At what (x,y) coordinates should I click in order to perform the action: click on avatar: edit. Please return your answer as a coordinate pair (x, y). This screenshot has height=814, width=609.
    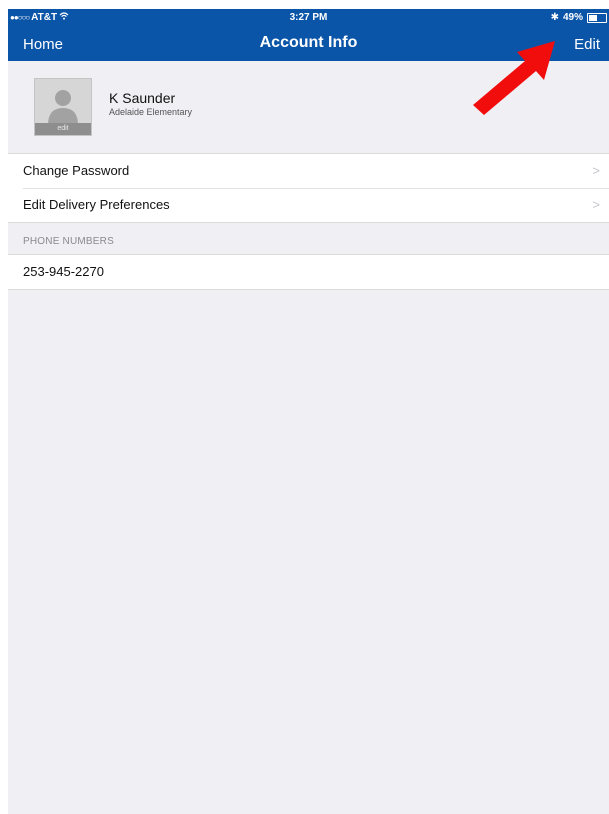
    Looking at the image, I should click on (63, 107).